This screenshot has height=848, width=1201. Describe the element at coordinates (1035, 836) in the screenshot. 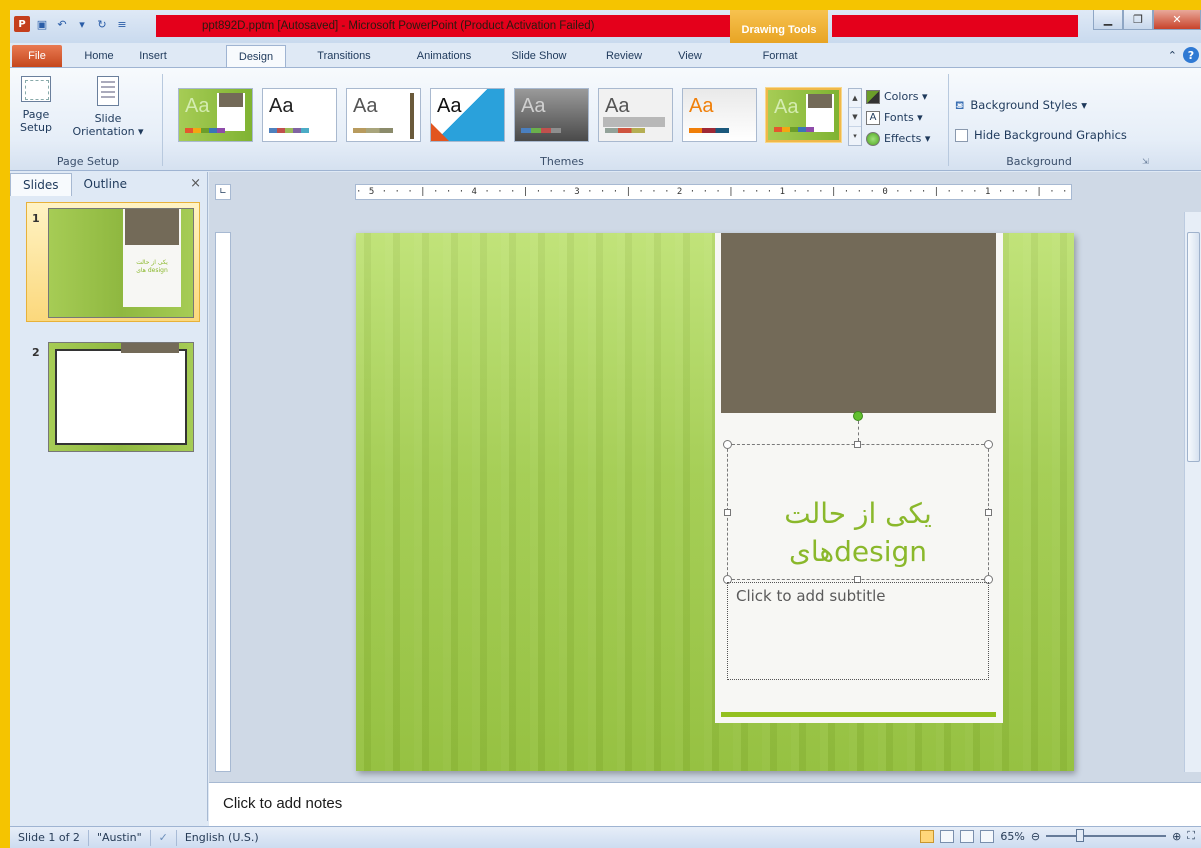

I see `zoom-out-icon: ⊖` at that location.